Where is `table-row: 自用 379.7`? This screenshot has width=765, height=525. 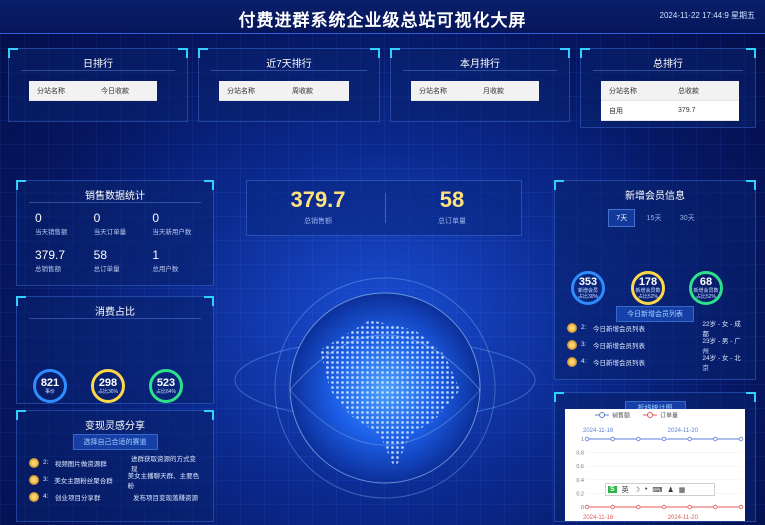
table-row: 自用 379.7 is located at coordinates (670, 111).